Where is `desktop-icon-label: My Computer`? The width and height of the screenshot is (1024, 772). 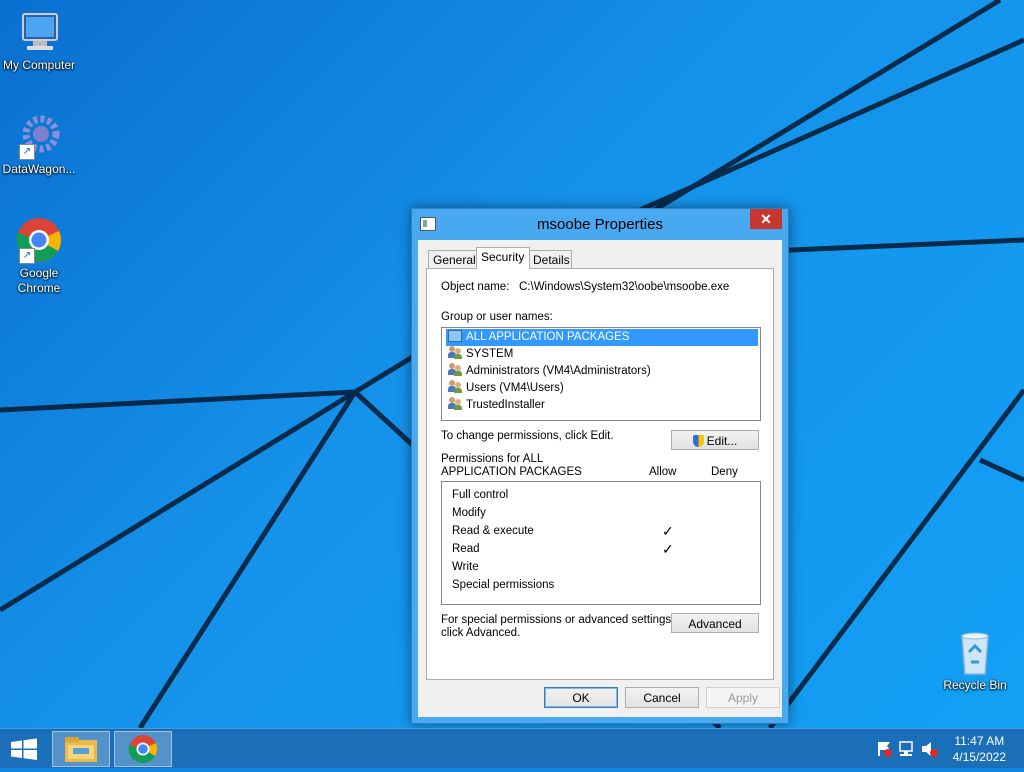 desktop-icon-label: My Computer is located at coordinates (39, 65).